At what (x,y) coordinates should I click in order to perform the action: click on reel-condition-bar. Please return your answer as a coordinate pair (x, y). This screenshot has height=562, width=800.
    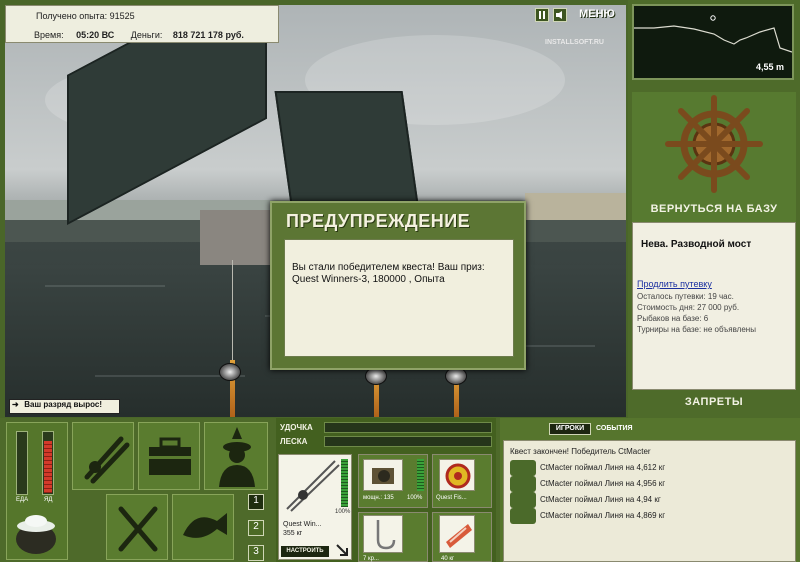
    Looking at the image, I should click on (420, 475).